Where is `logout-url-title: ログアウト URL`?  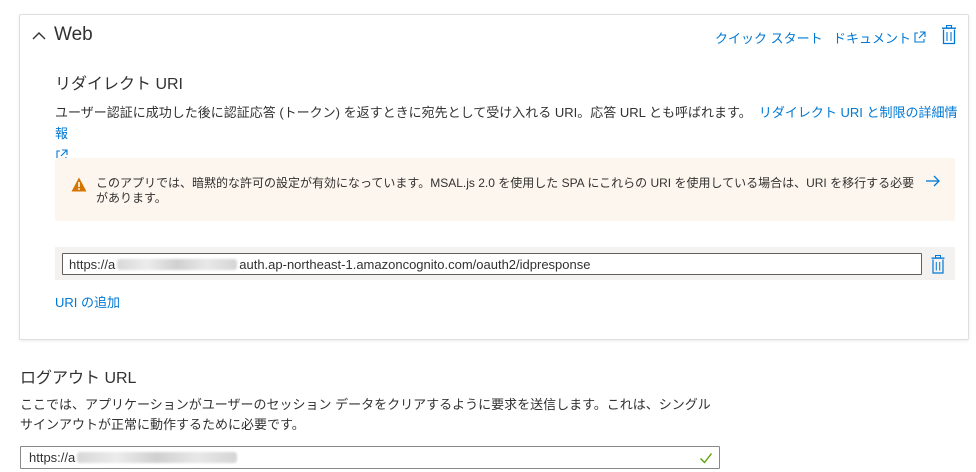
logout-url-title: ログアウト URL is located at coordinates (78, 378).